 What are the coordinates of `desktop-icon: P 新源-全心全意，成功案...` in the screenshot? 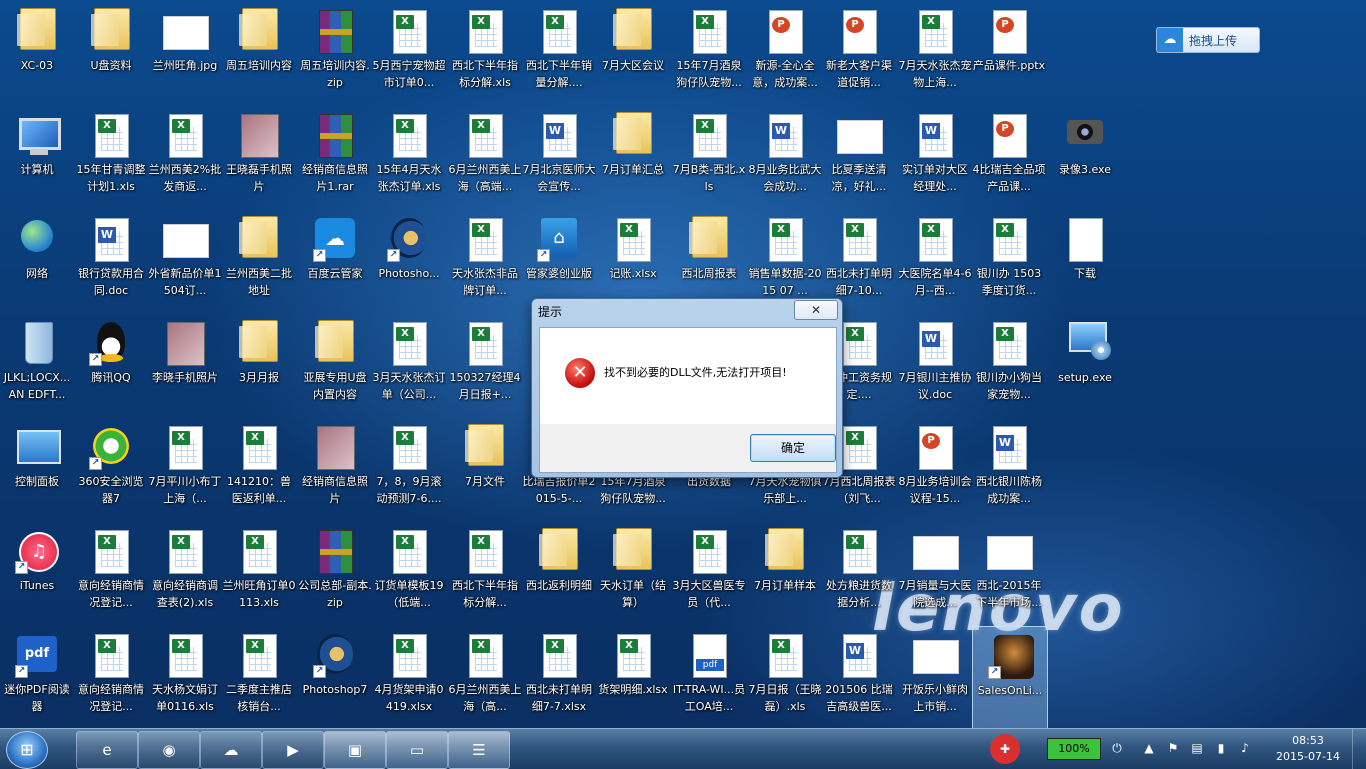 It's located at (785, 54).